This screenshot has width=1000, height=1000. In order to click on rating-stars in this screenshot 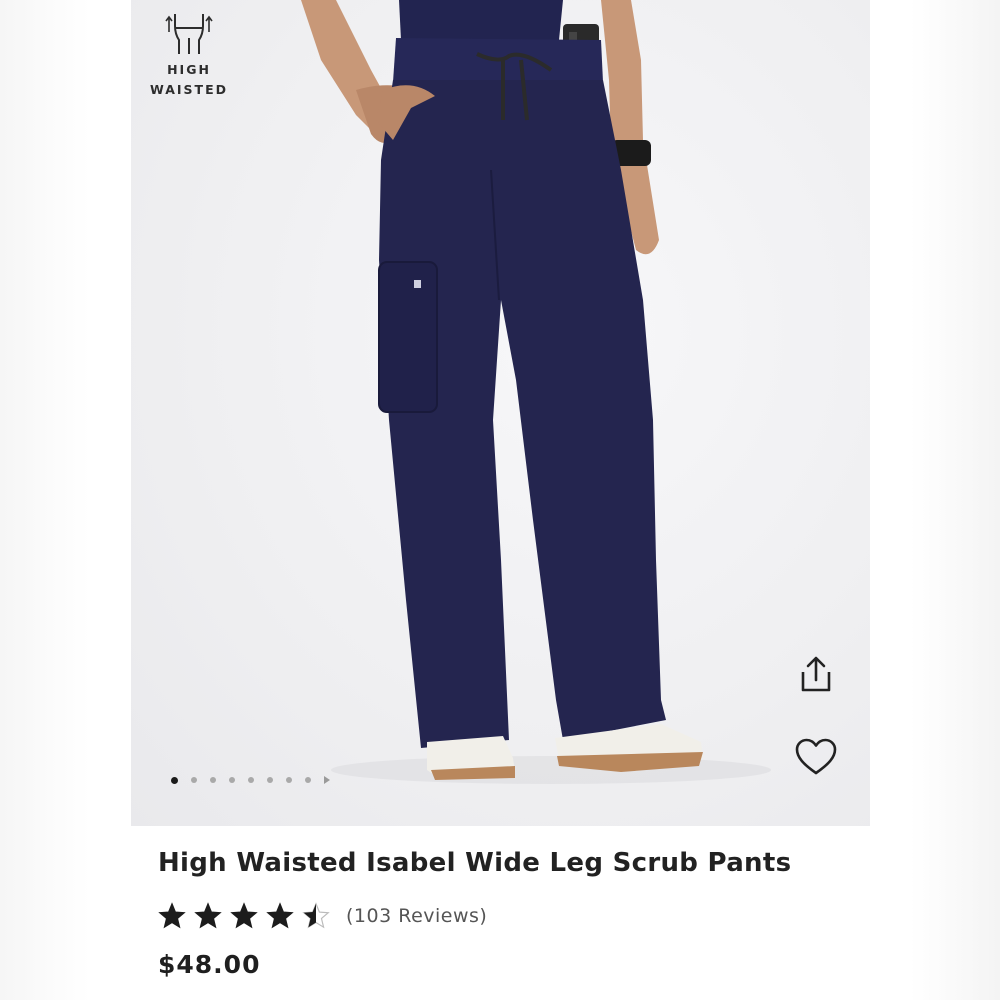, I will do `click(244, 916)`.